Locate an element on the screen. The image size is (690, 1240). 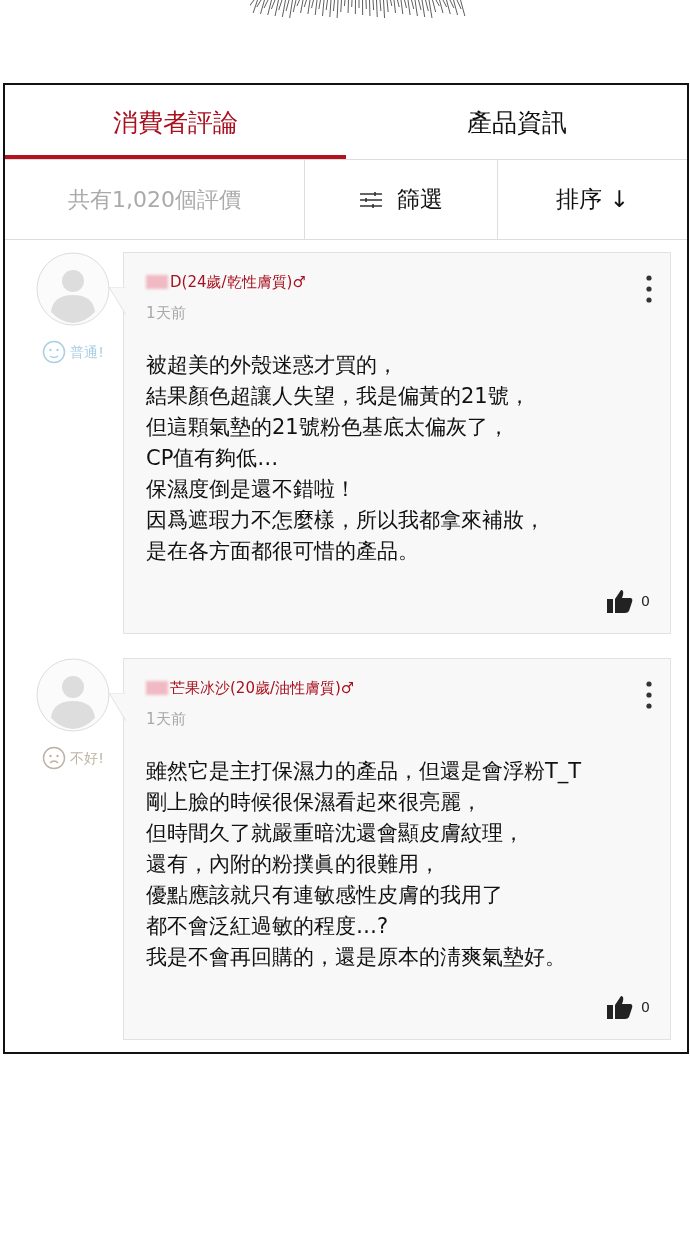
review-line: 保濕度倒是還不錯啦！ is located at coordinates (251, 489).